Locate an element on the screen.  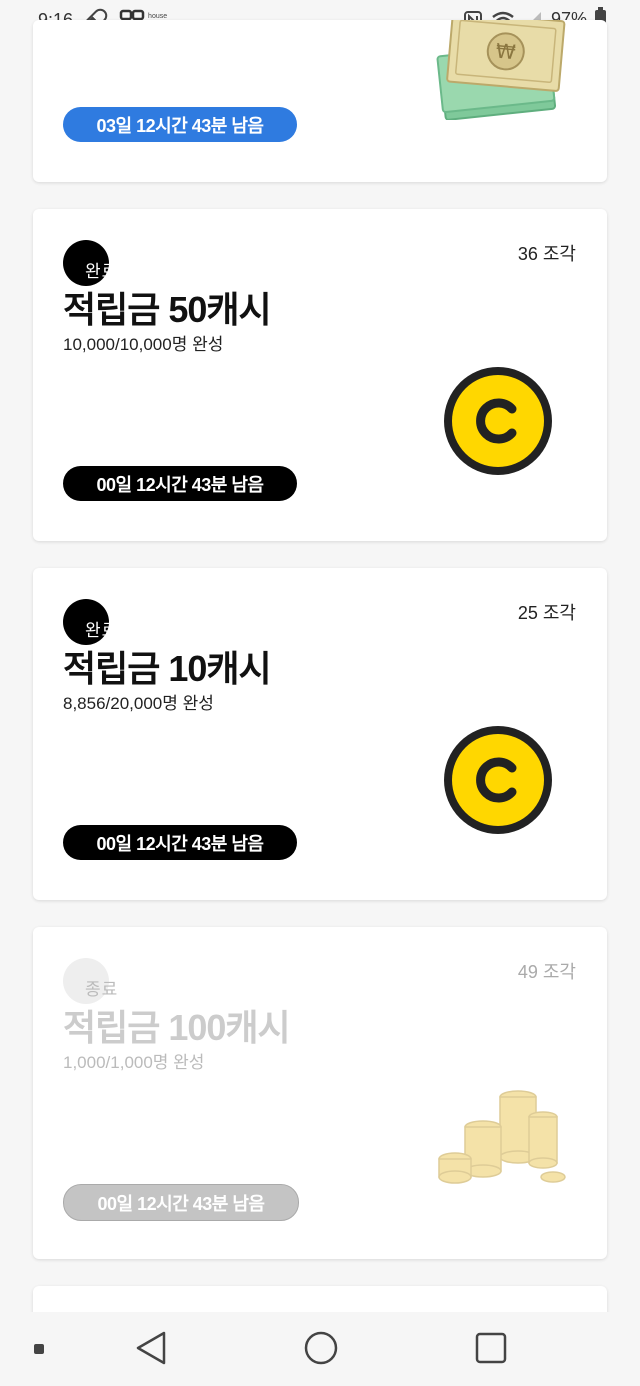
gold-coins-icon is located at coordinates (502, 1137).